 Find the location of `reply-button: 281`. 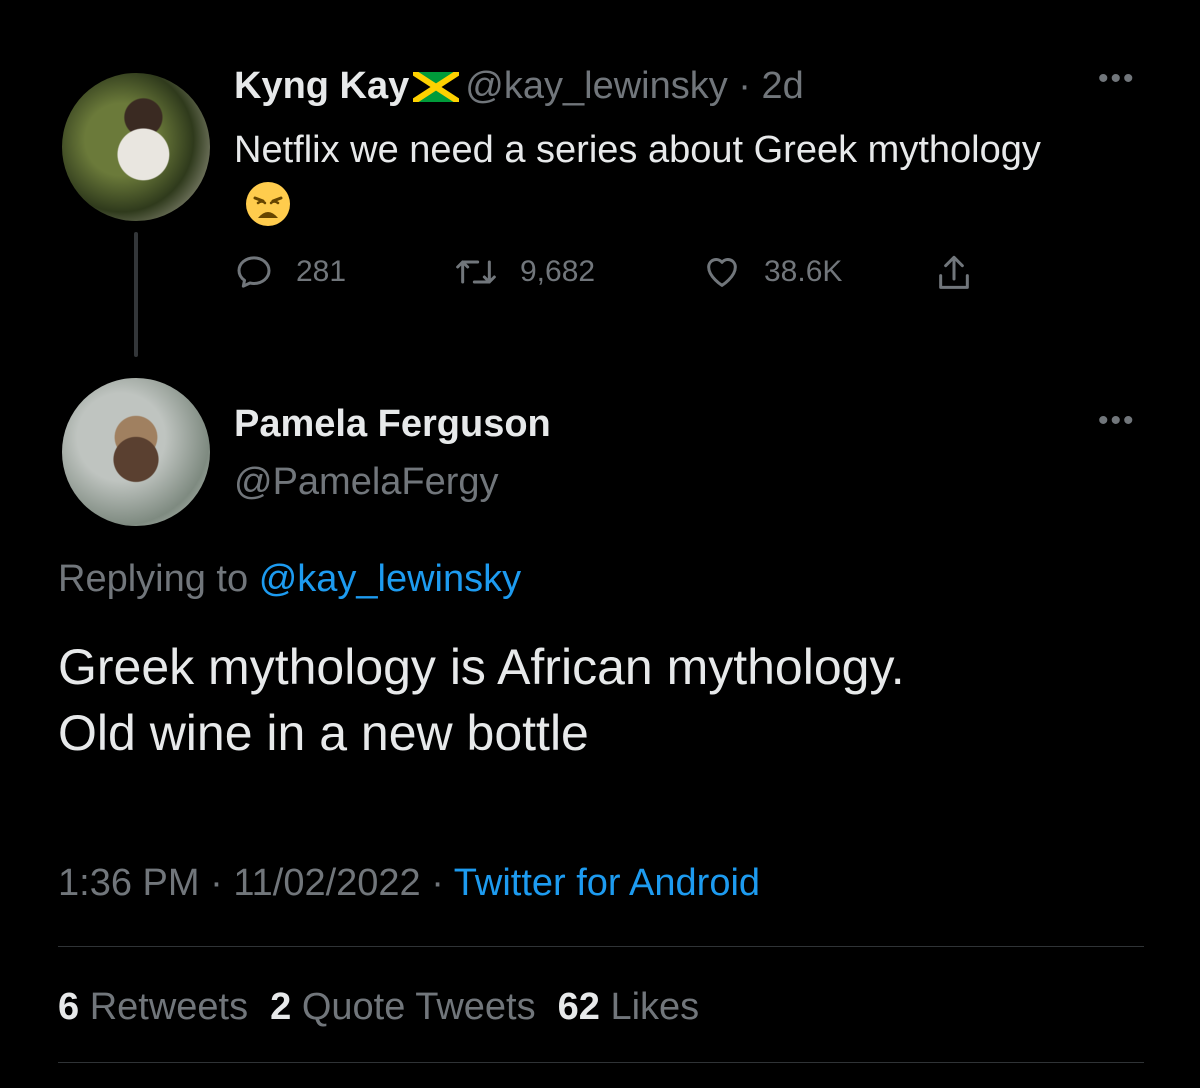

reply-button: 281 is located at coordinates (290, 272).